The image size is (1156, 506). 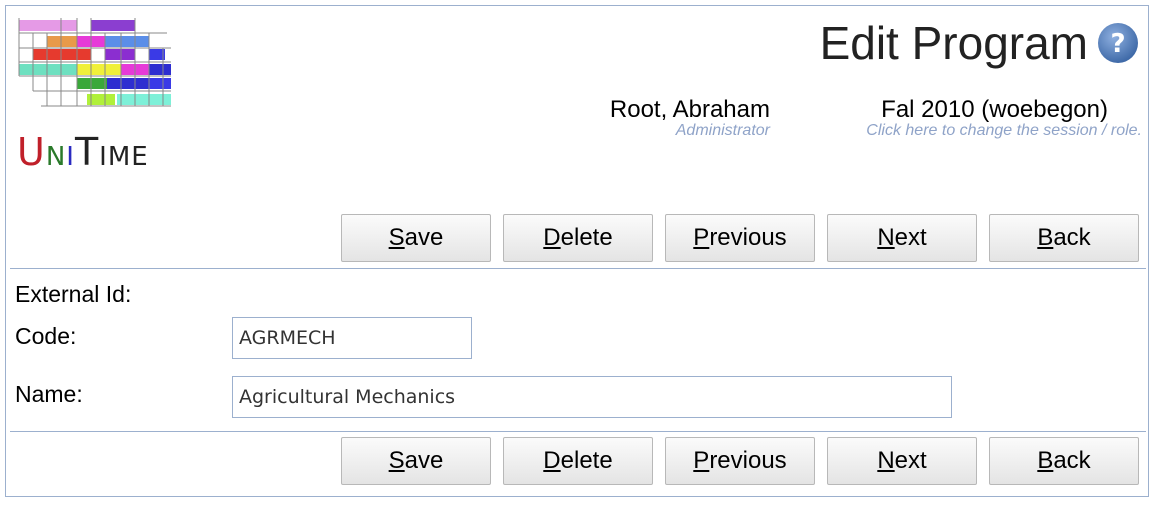 I want to click on unitime-logo: UNITIME, so click(x=97, y=98).